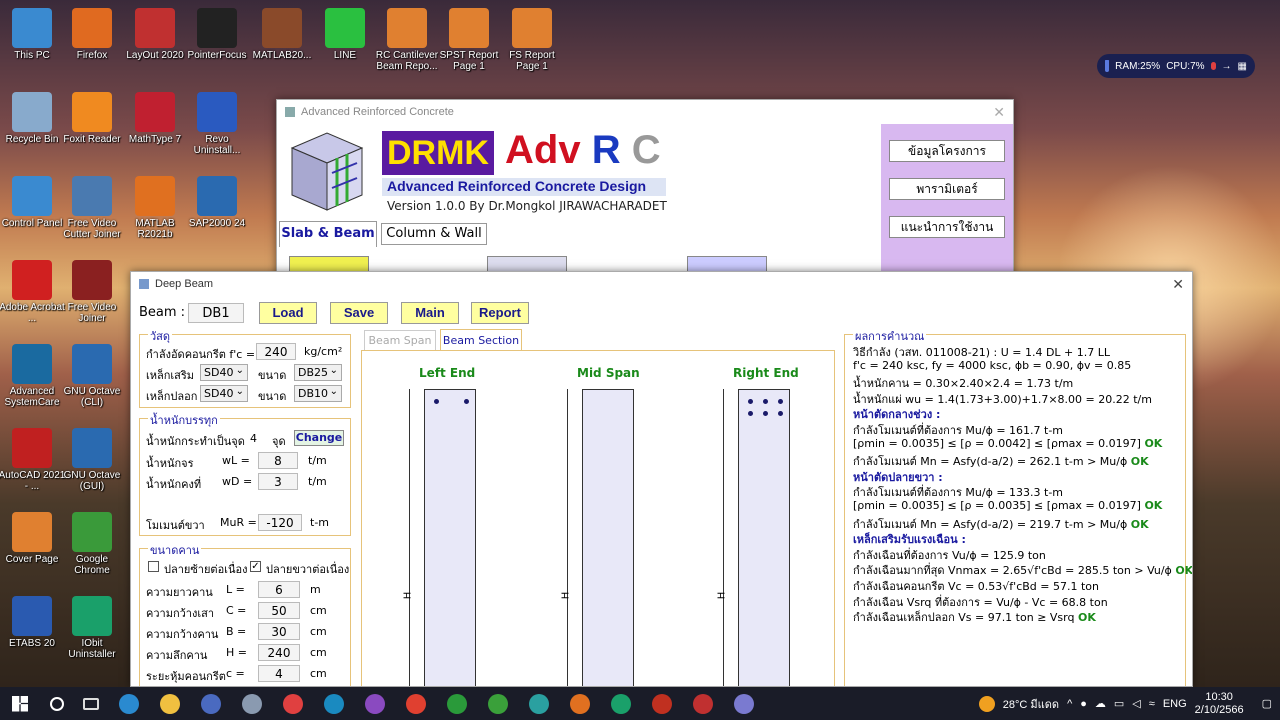  What do you see at coordinates (661, 284) in the screenshot?
I see `deep-beam-titlebar: Deep Beam ✕` at bounding box center [661, 284].